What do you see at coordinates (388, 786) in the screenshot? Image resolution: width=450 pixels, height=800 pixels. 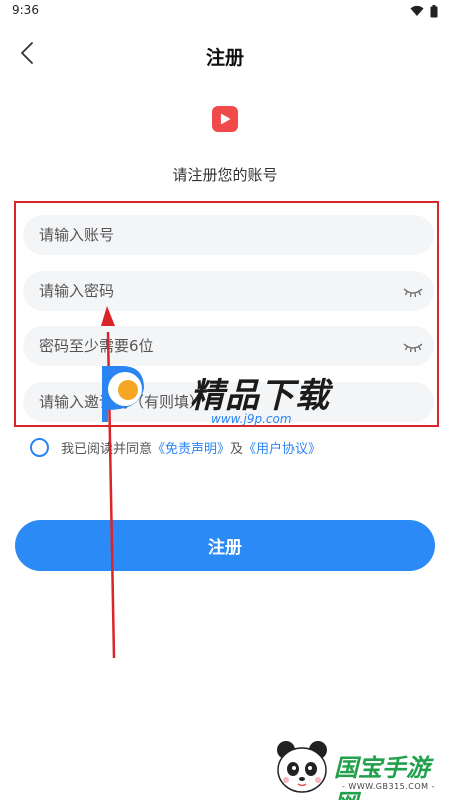 I see `guobao-url: - WWW.GB315.COM -` at bounding box center [388, 786].